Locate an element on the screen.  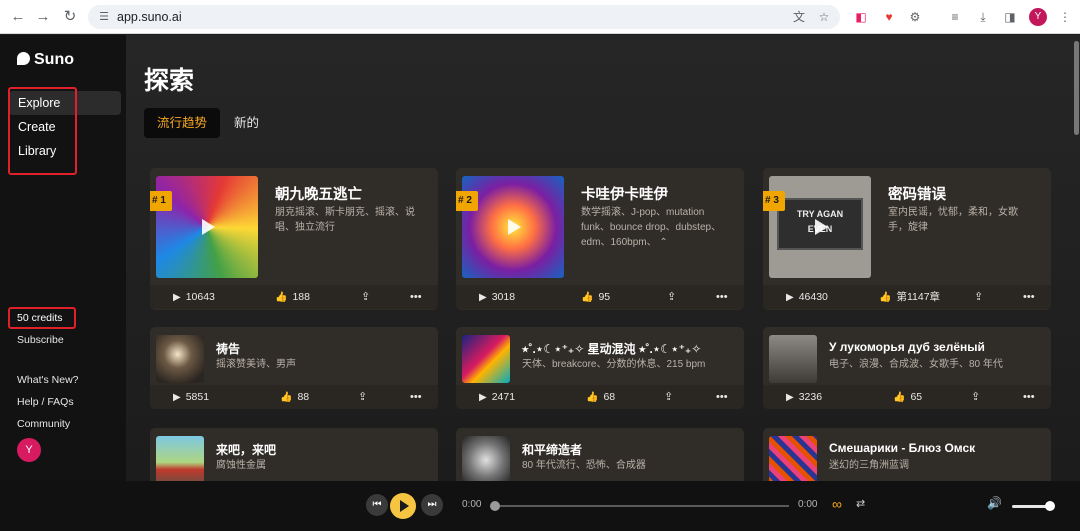
song-title: 卡哇伊卡哇伊 is located at coordinates (624, 193).